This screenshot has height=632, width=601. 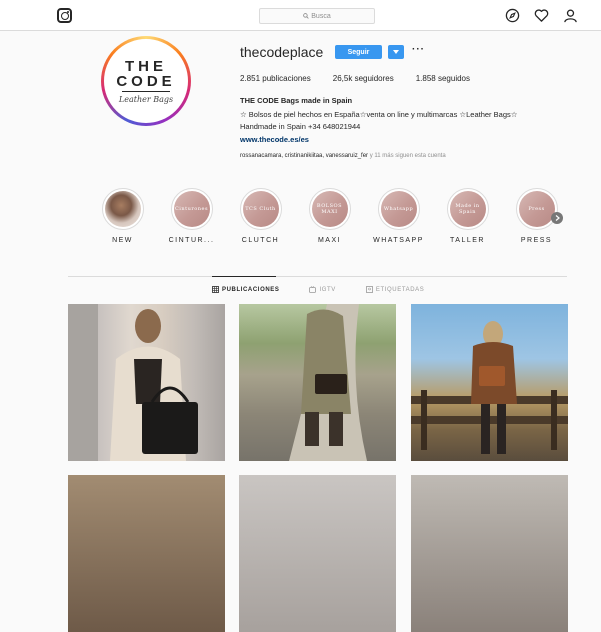 I want to click on tab-etiquetadas: ETIQUETADAS, so click(x=395, y=289).